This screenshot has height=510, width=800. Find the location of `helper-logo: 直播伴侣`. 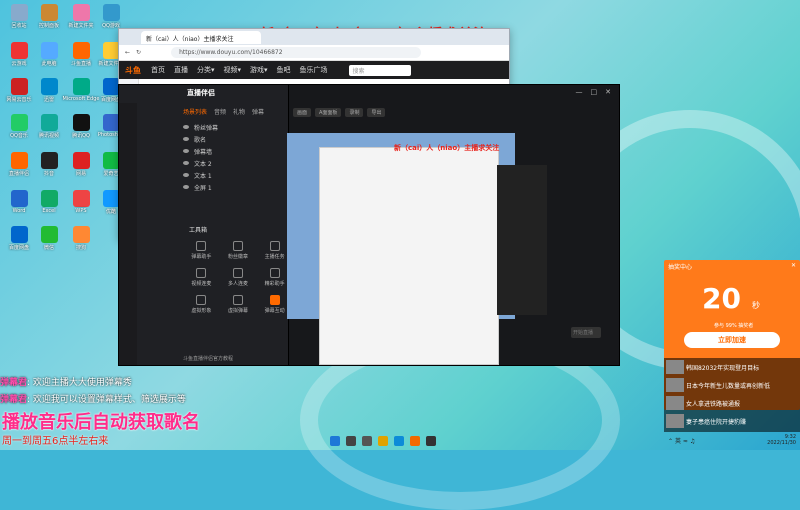

helper-logo: 直播伴侣 is located at coordinates (201, 93).